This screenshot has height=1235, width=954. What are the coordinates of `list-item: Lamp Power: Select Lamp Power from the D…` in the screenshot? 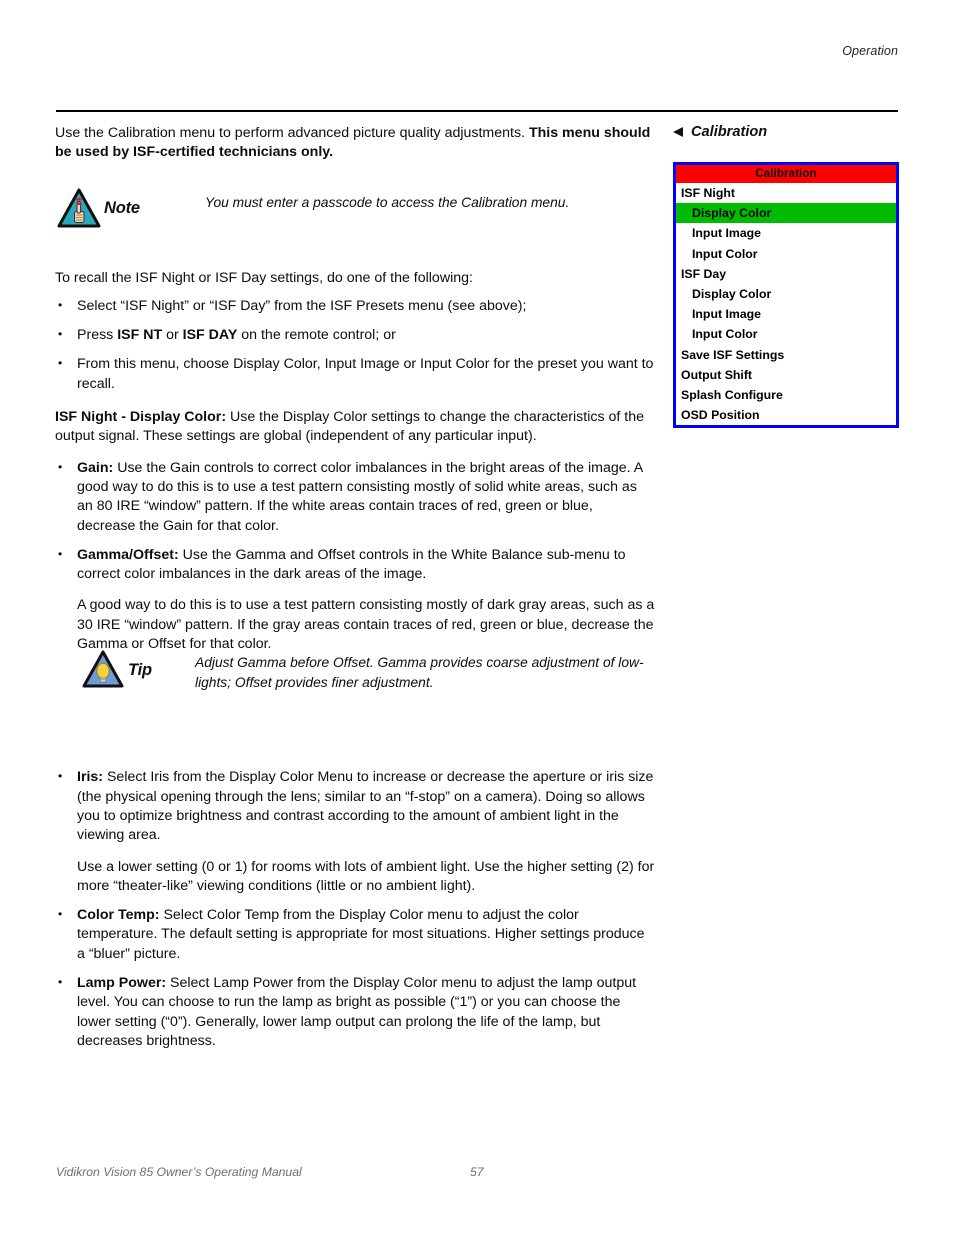 It's located at (355, 1012).